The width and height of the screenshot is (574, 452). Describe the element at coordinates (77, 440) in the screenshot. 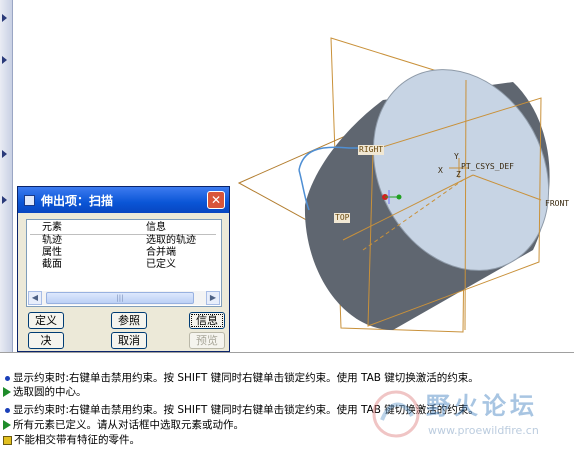

I see `message-text: 不能相交带有特征的零件。` at that location.